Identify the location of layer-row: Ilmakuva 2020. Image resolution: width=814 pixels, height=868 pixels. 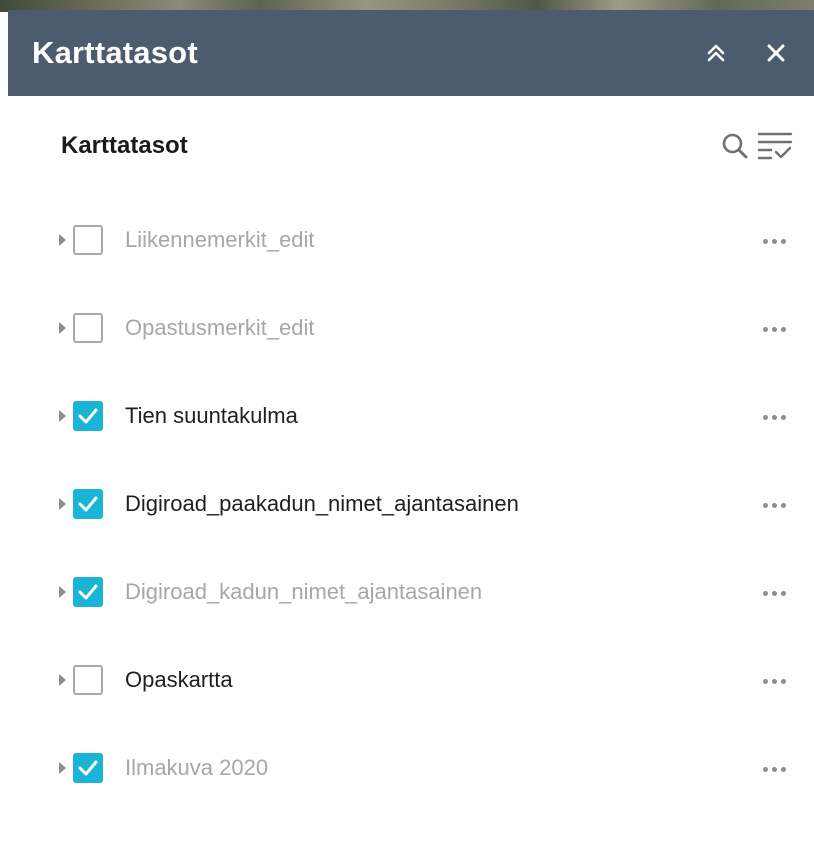
(411, 768).